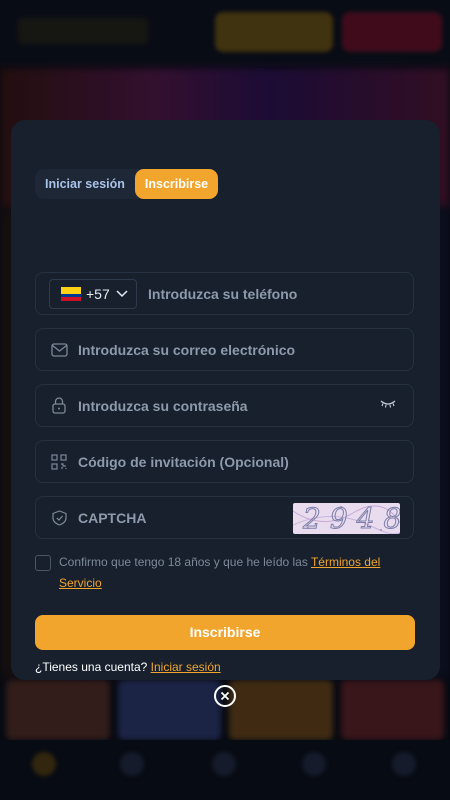  I want to click on password-input: Introduzca su contraseña, so click(163, 406).